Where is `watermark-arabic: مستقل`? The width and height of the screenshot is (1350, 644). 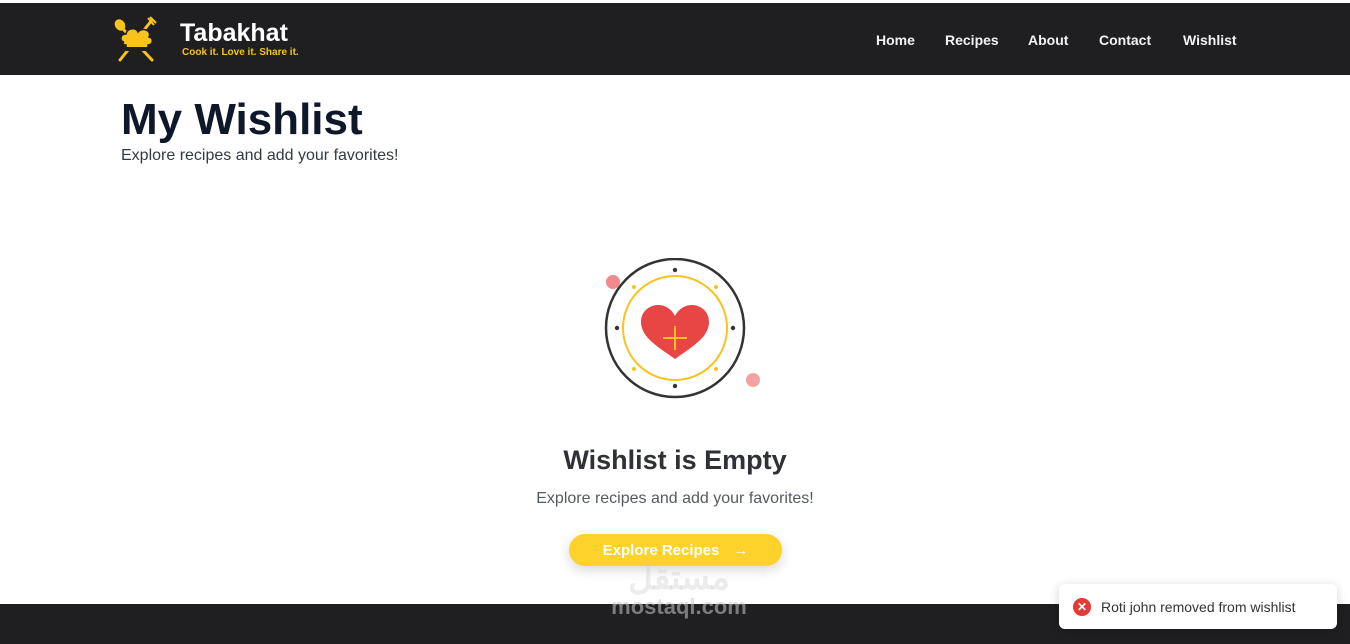 watermark-arabic: مستقل is located at coordinates (679, 578).